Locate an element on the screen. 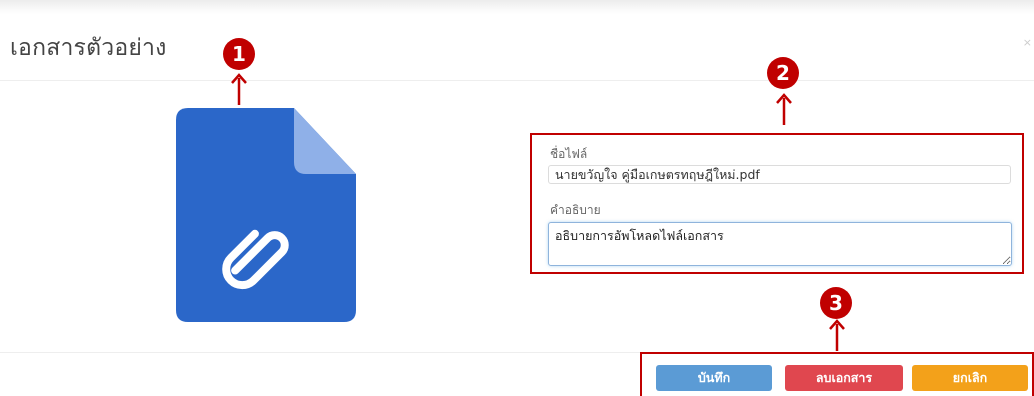  close-icon: × is located at coordinates (1027, 42).